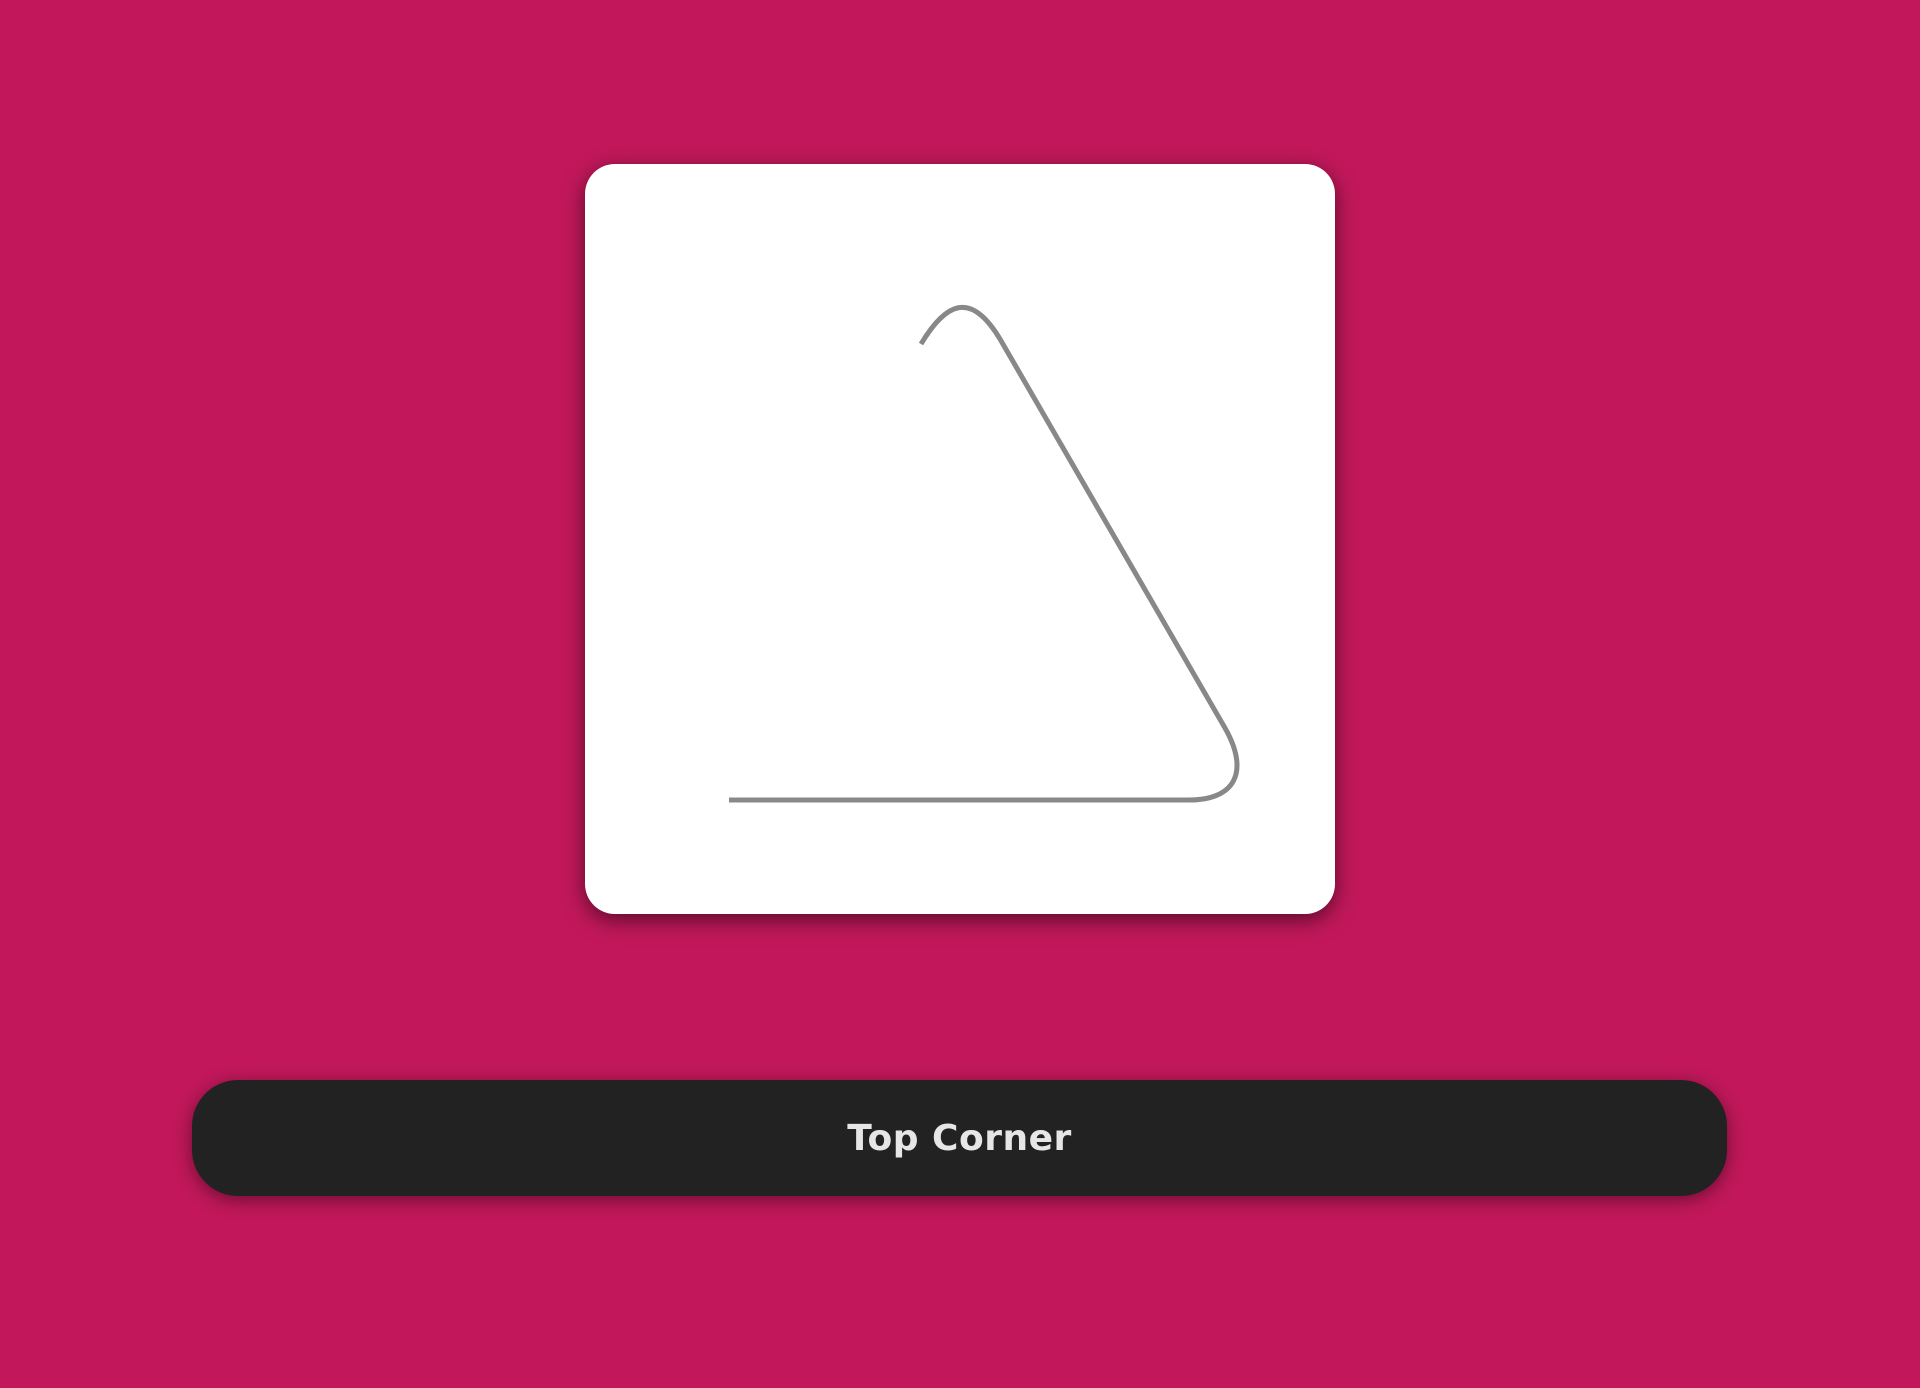 The image size is (1920, 1388). I want to click on triangle-stroke-canvas, so click(984, 553).